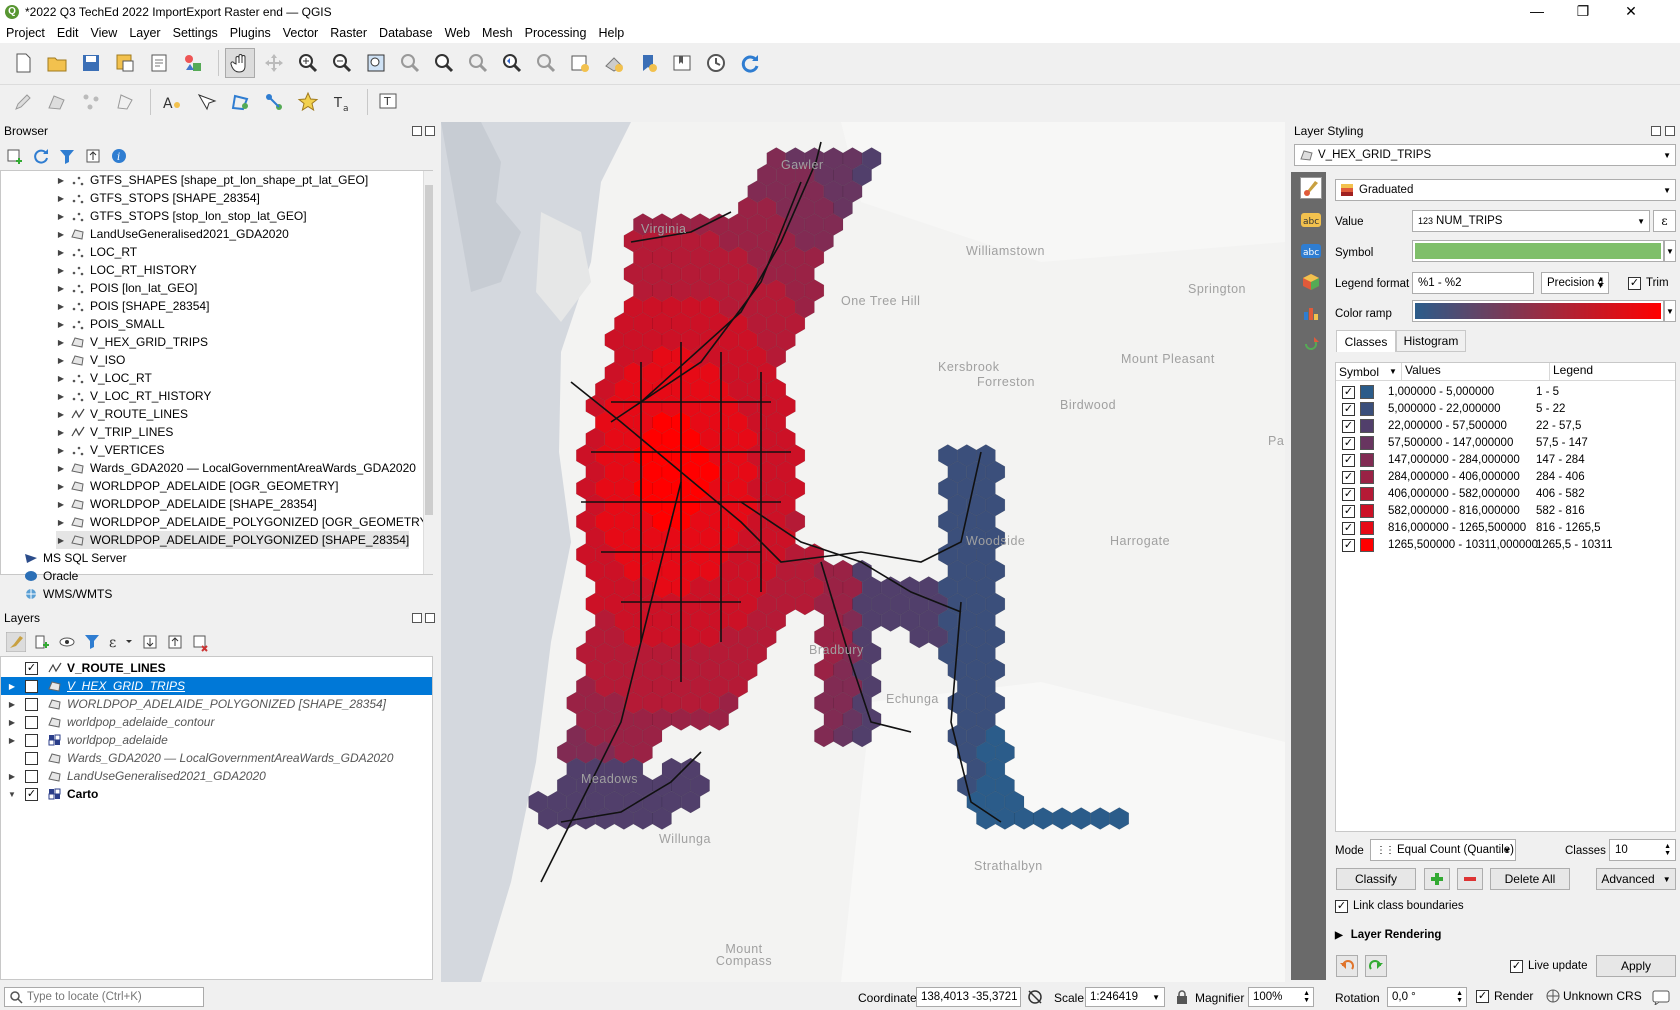 This screenshot has height=1010, width=1680. Describe the element at coordinates (57, 102) in the screenshot. I see `digitize-icon` at that location.